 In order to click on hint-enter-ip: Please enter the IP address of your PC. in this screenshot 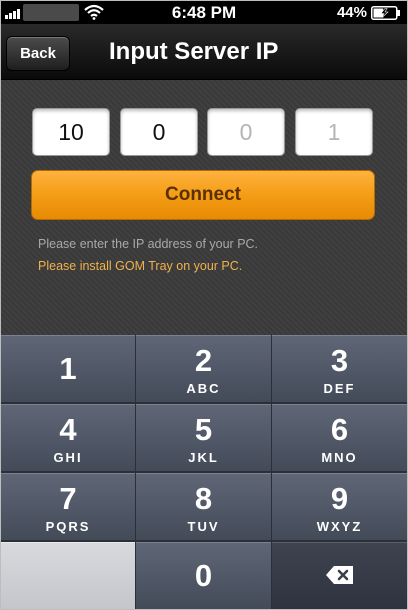, I will do `click(148, 244)`.